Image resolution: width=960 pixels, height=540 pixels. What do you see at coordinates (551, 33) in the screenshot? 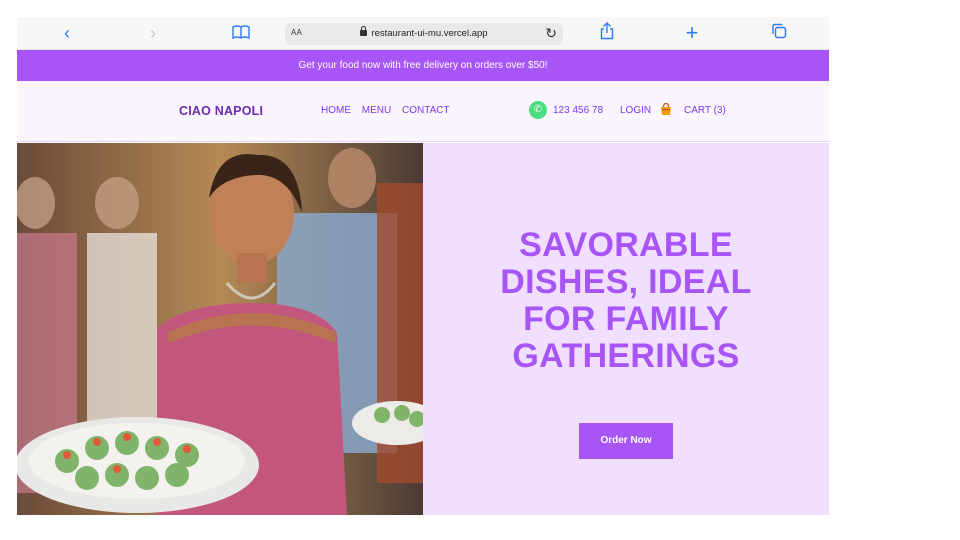
I see `reload-icon: ↻` at bounding box center [551, 33].